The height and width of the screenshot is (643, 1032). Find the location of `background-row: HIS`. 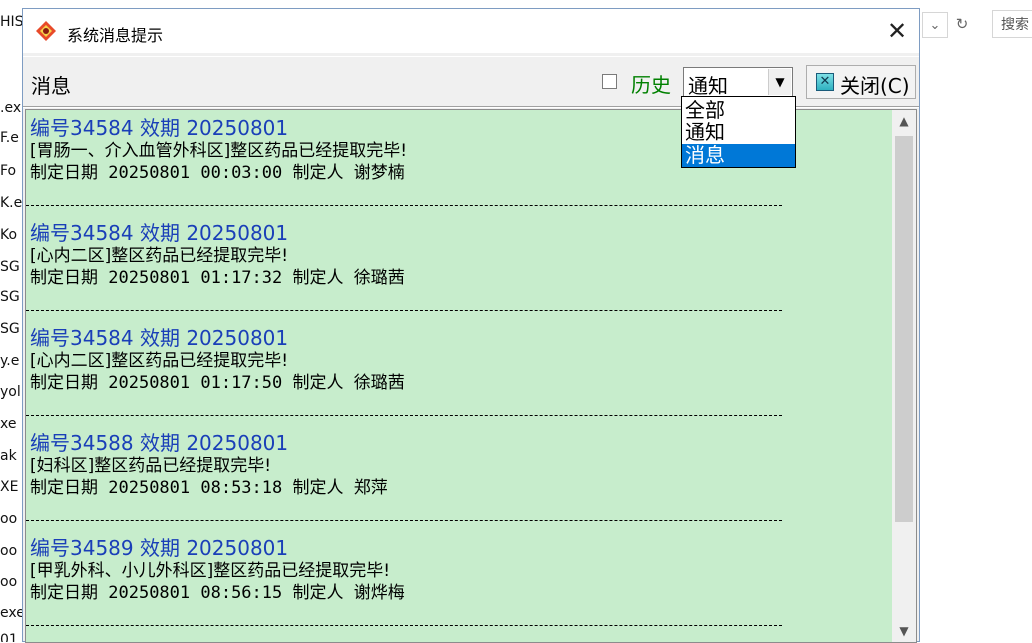

background-row: HIS is located at coordinates (12, 22).